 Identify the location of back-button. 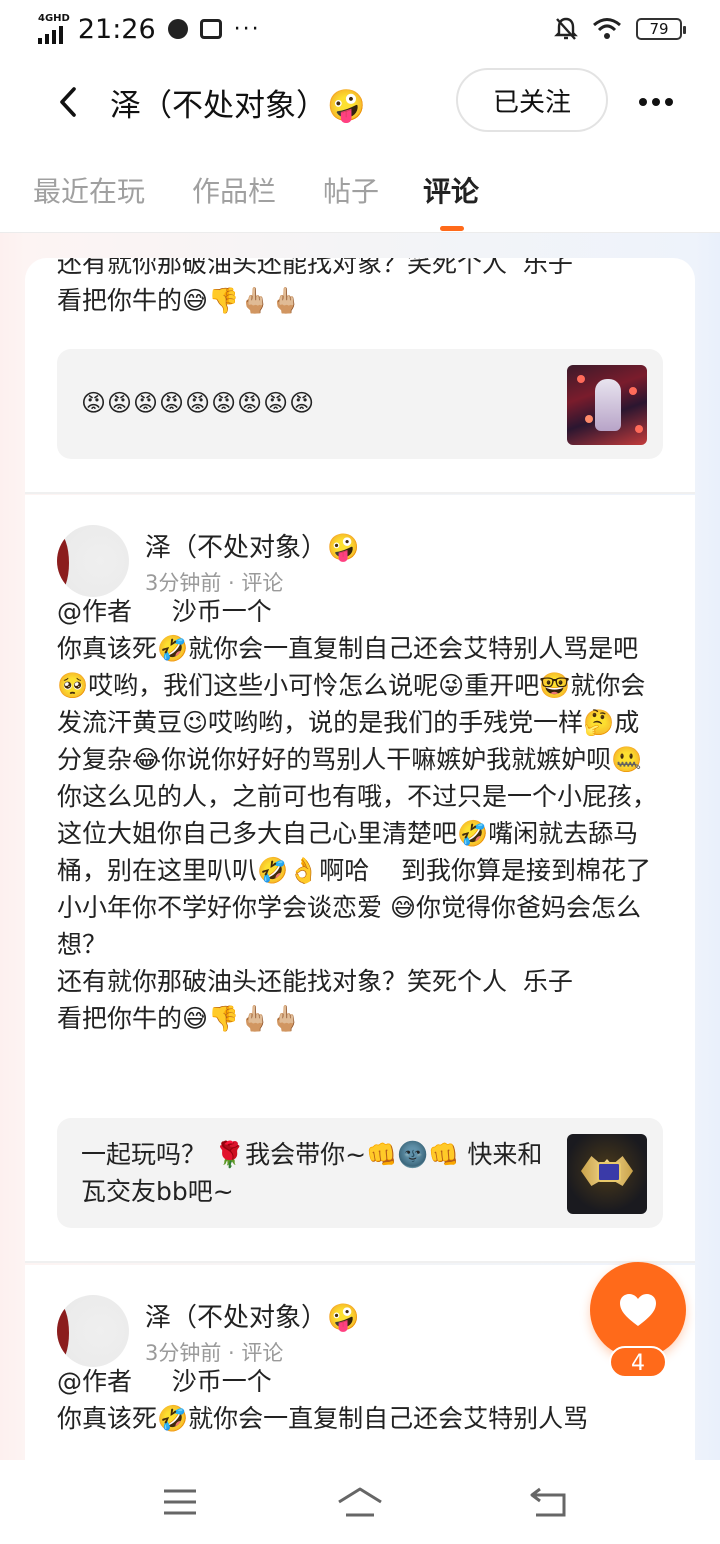
(68, 102).